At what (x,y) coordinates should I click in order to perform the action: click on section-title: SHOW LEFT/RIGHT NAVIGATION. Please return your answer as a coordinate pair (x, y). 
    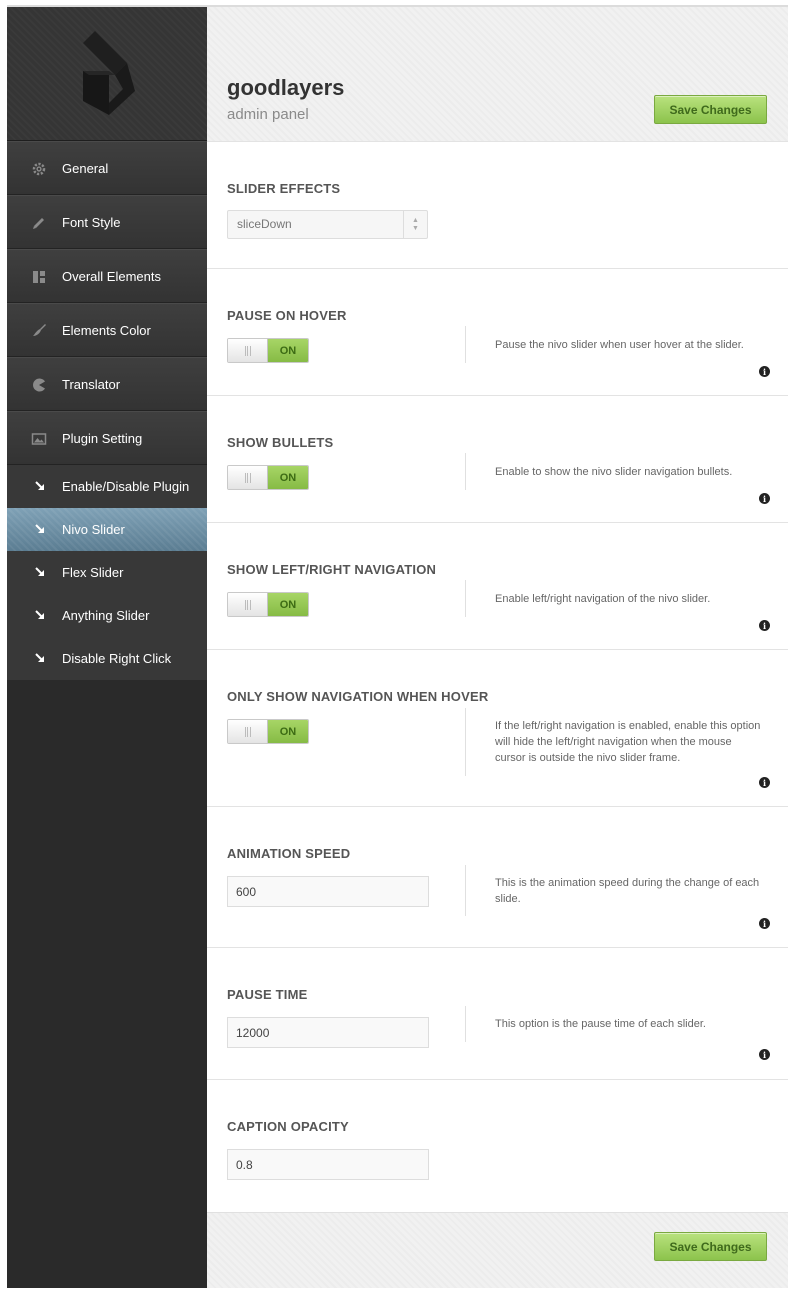
    Looking at the image, I should click on (332, 569).